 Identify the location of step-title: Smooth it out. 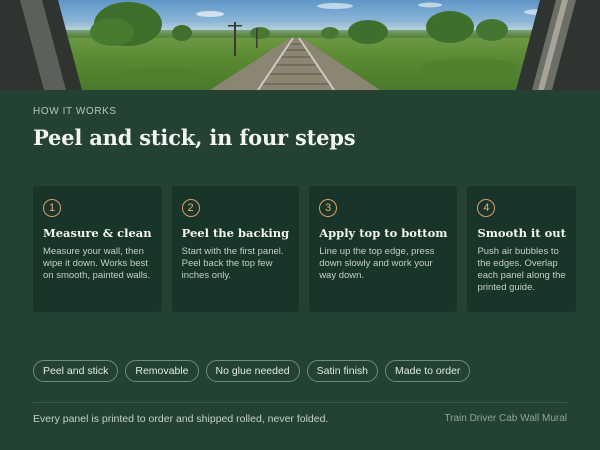
(521, 233).